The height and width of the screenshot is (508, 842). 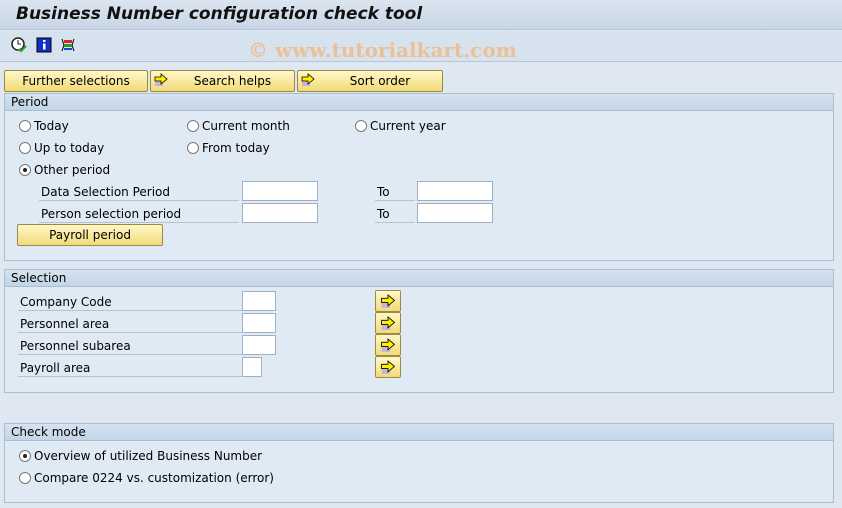 I want to click on radio-other-period: Other period, so click(x=64, y=170).